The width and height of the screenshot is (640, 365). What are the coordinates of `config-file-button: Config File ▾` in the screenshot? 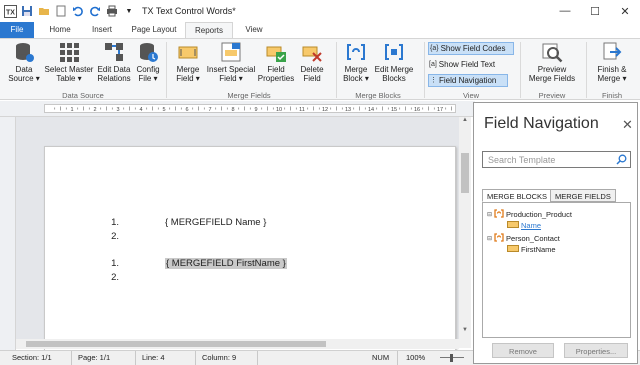 It's located at (148, 62).